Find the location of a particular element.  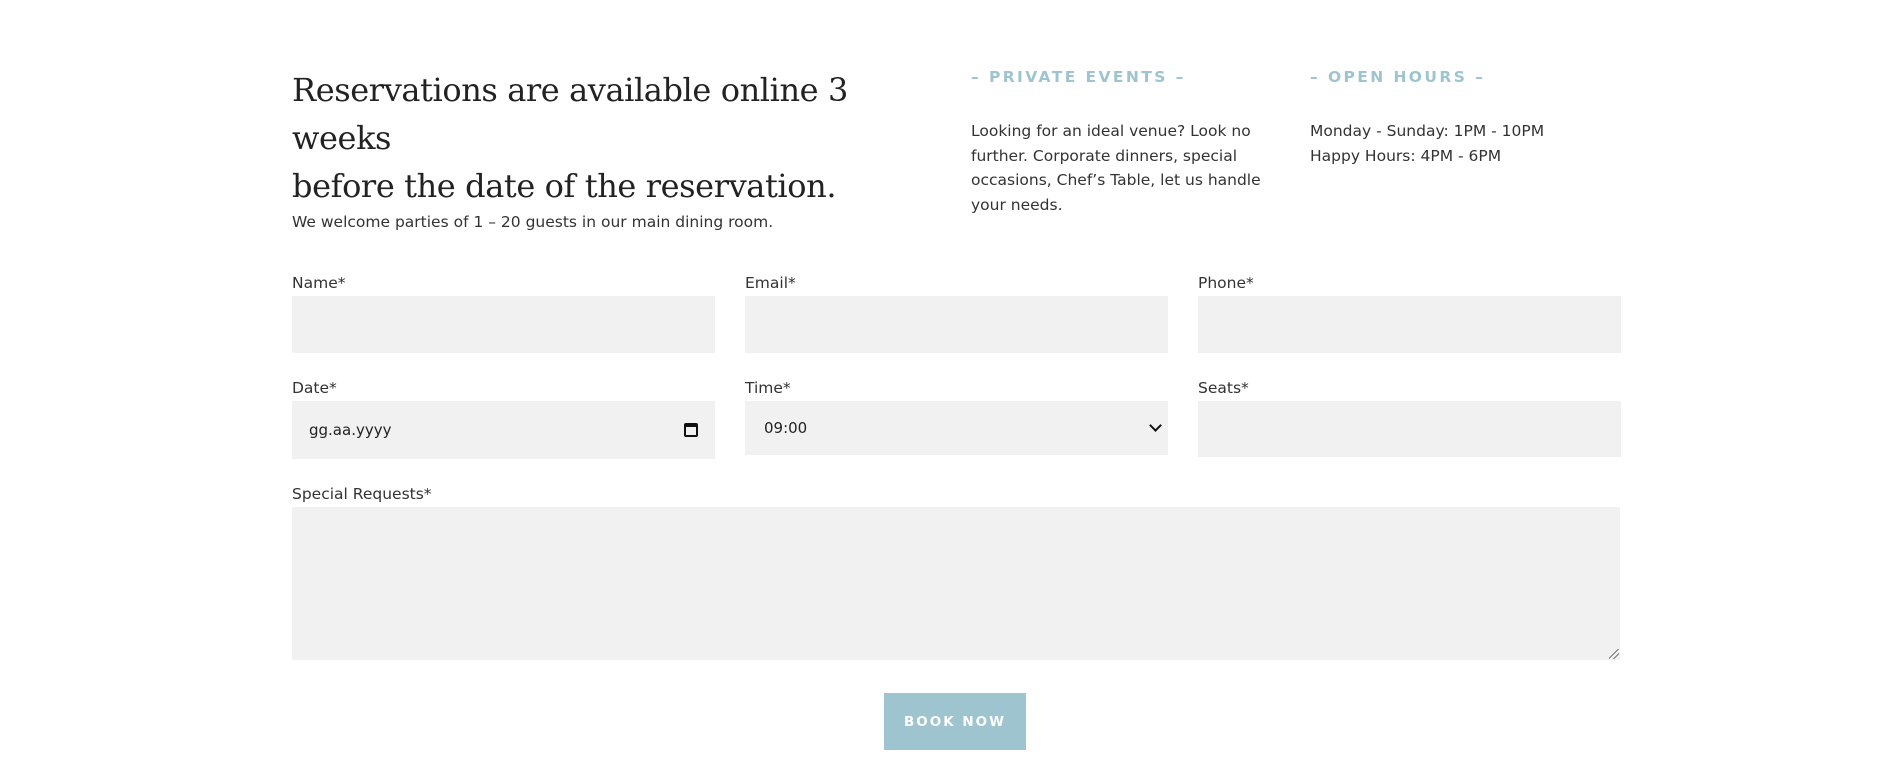

seats-field-group: Seats* is located at coordinates (1409, 418).